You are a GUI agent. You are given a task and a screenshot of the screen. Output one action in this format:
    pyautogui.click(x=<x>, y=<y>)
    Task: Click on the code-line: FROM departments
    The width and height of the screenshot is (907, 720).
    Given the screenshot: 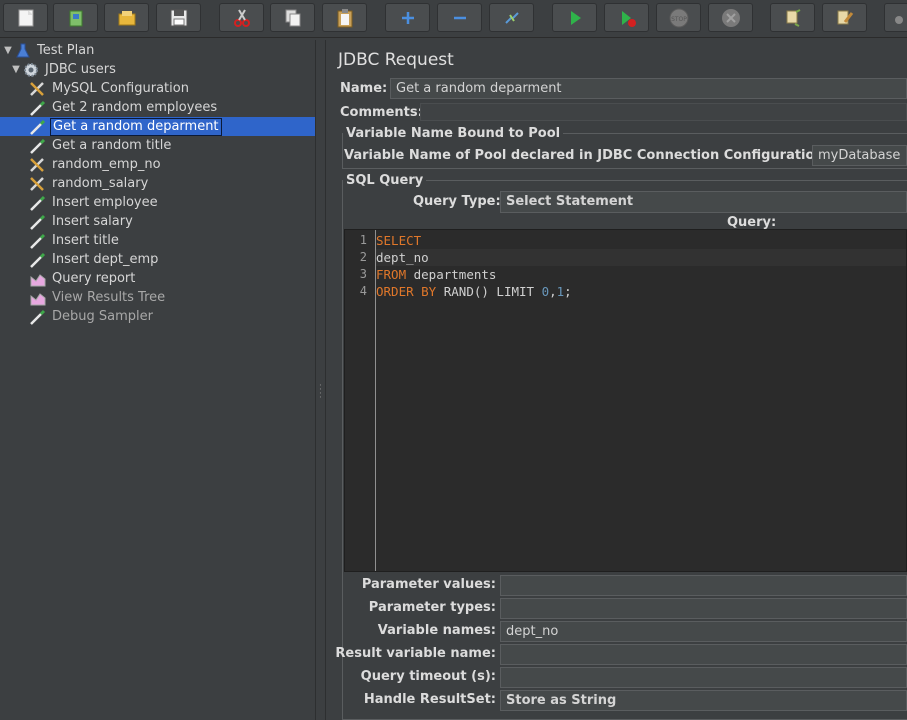 What is the action you would take?
    pyautogui.click(x=641, y=274)
    